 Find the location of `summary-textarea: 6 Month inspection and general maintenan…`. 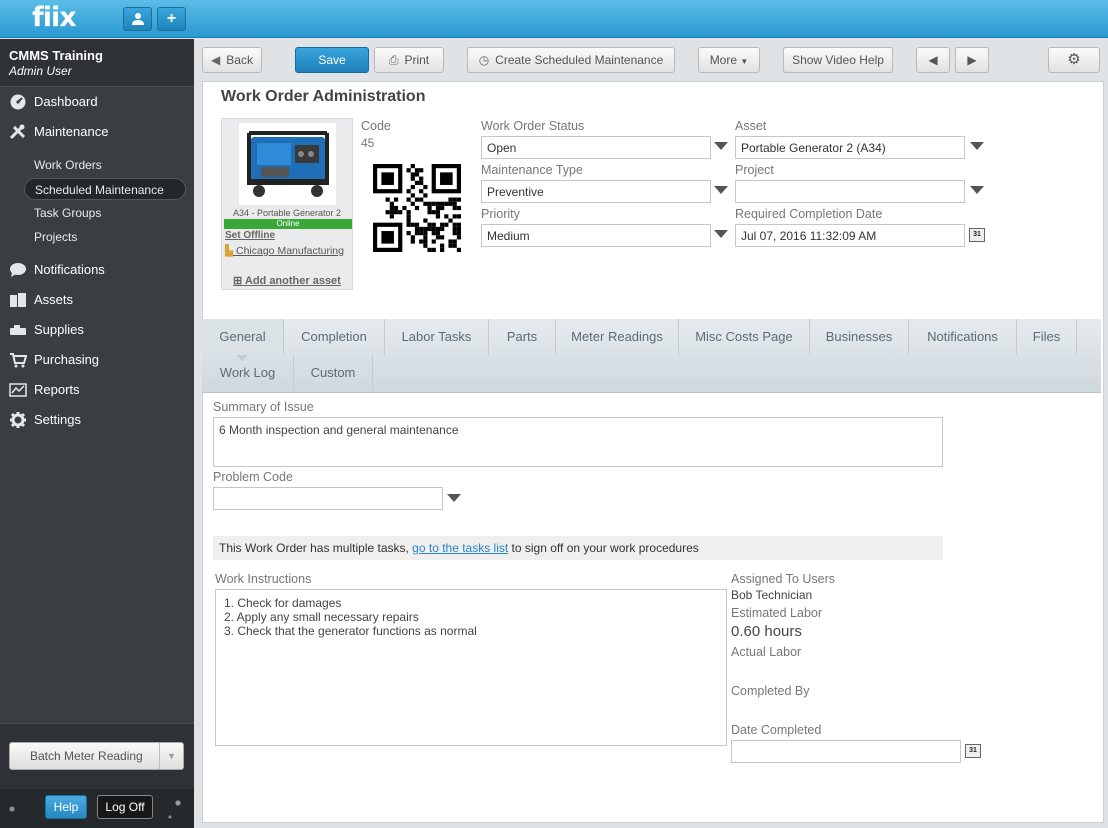

summary-textarea: 6 Month inspection and general maintenan… is located at coordinates (578, 442).